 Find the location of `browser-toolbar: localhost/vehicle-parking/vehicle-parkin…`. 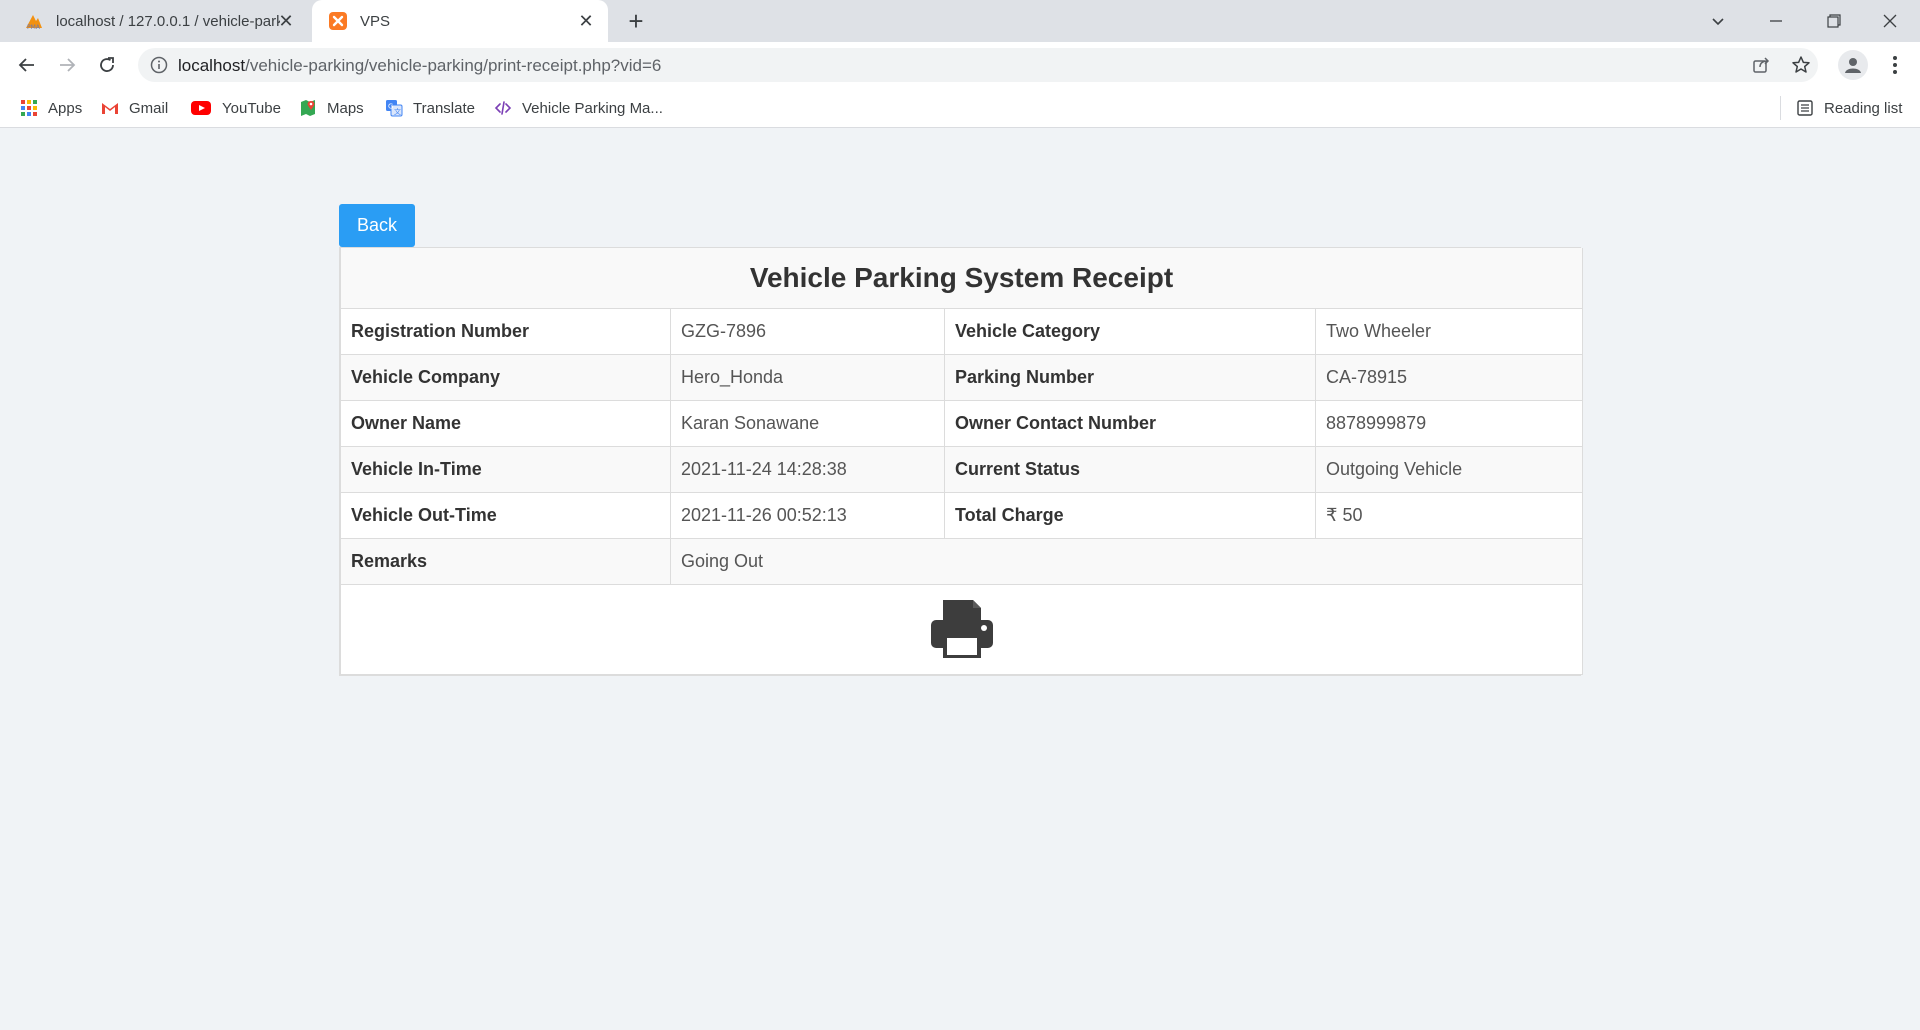

browser-toolbar: localhost/vehicle-parking/vehicle-parkin… is located at coordinates (960, 65).